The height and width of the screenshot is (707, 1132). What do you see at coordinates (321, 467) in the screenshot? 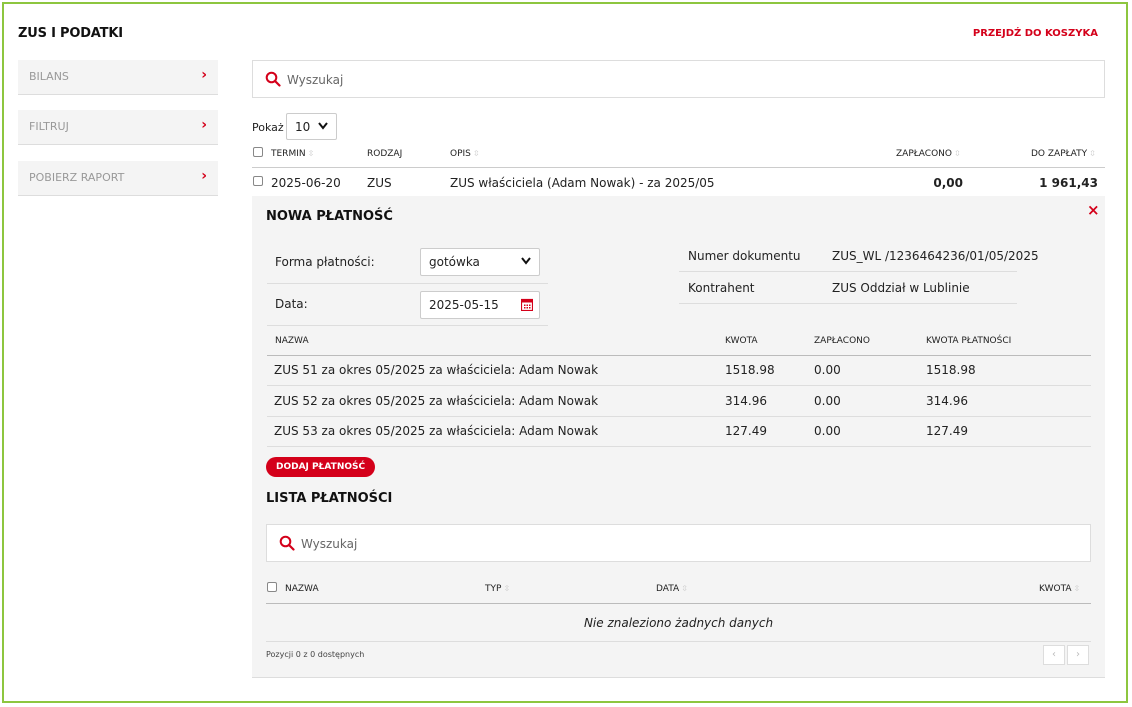
I see `add-payment-button: DODAJ PŁATNOŚĆ` at bounding box center [321, 467].